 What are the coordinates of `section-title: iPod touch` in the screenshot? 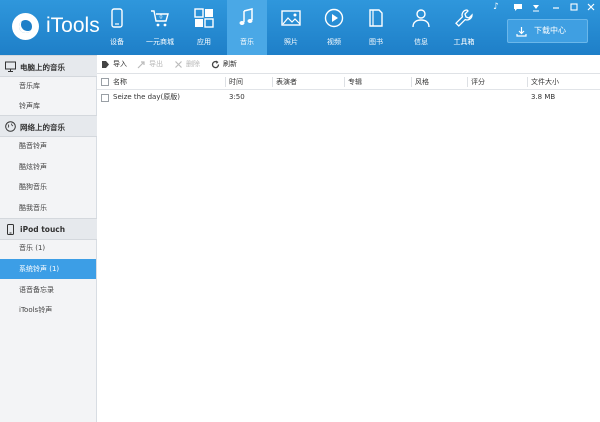 It's located at (43, 229).